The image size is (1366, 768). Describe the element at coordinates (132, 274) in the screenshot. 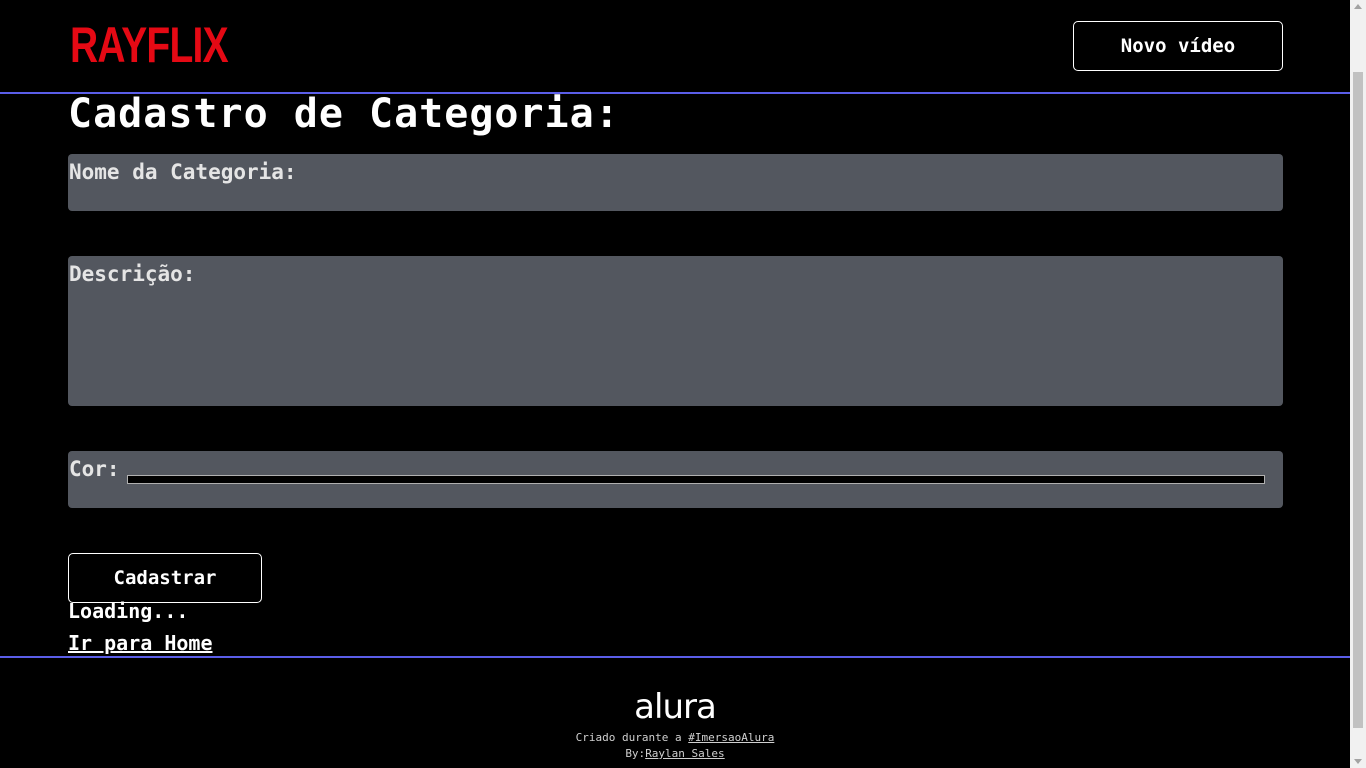

I see `description-label: Descrição:` at that location.